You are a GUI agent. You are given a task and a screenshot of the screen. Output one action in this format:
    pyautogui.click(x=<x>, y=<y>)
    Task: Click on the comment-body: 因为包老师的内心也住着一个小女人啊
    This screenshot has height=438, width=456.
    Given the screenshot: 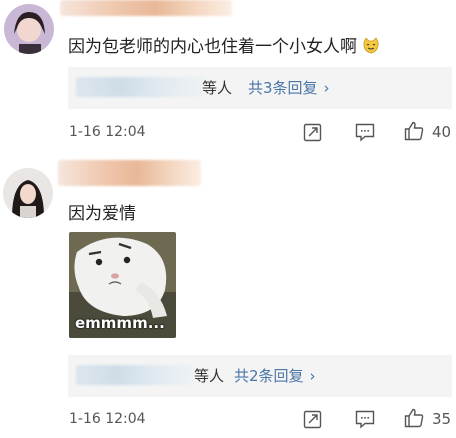 What is the action you would take?
    pyautogui.click(x=212, y=47)
    